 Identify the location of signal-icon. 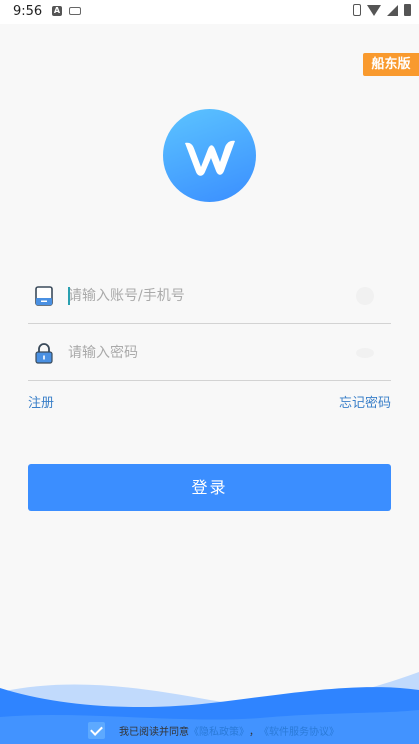
(392, 10).